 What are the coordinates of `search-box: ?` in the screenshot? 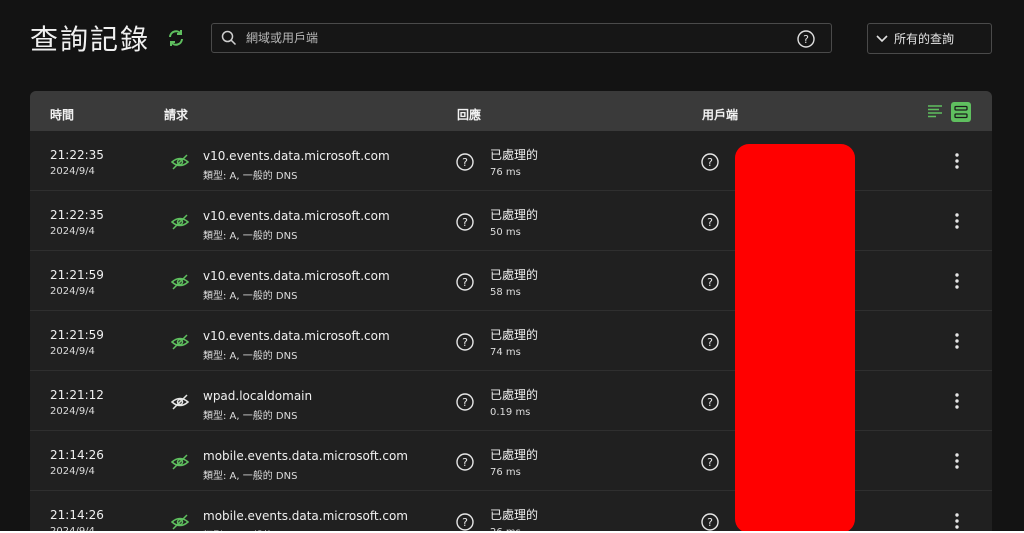 It's located at (521, 38).